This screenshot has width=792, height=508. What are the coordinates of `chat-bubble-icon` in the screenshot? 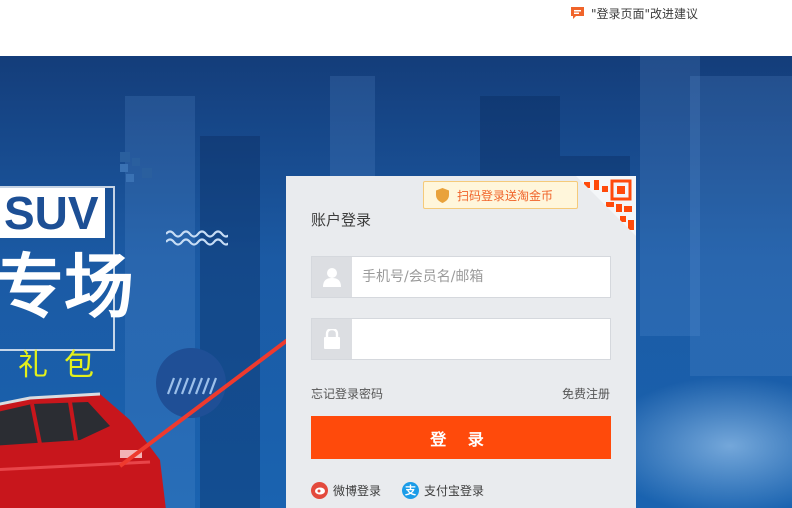 It's located at (577, 13).